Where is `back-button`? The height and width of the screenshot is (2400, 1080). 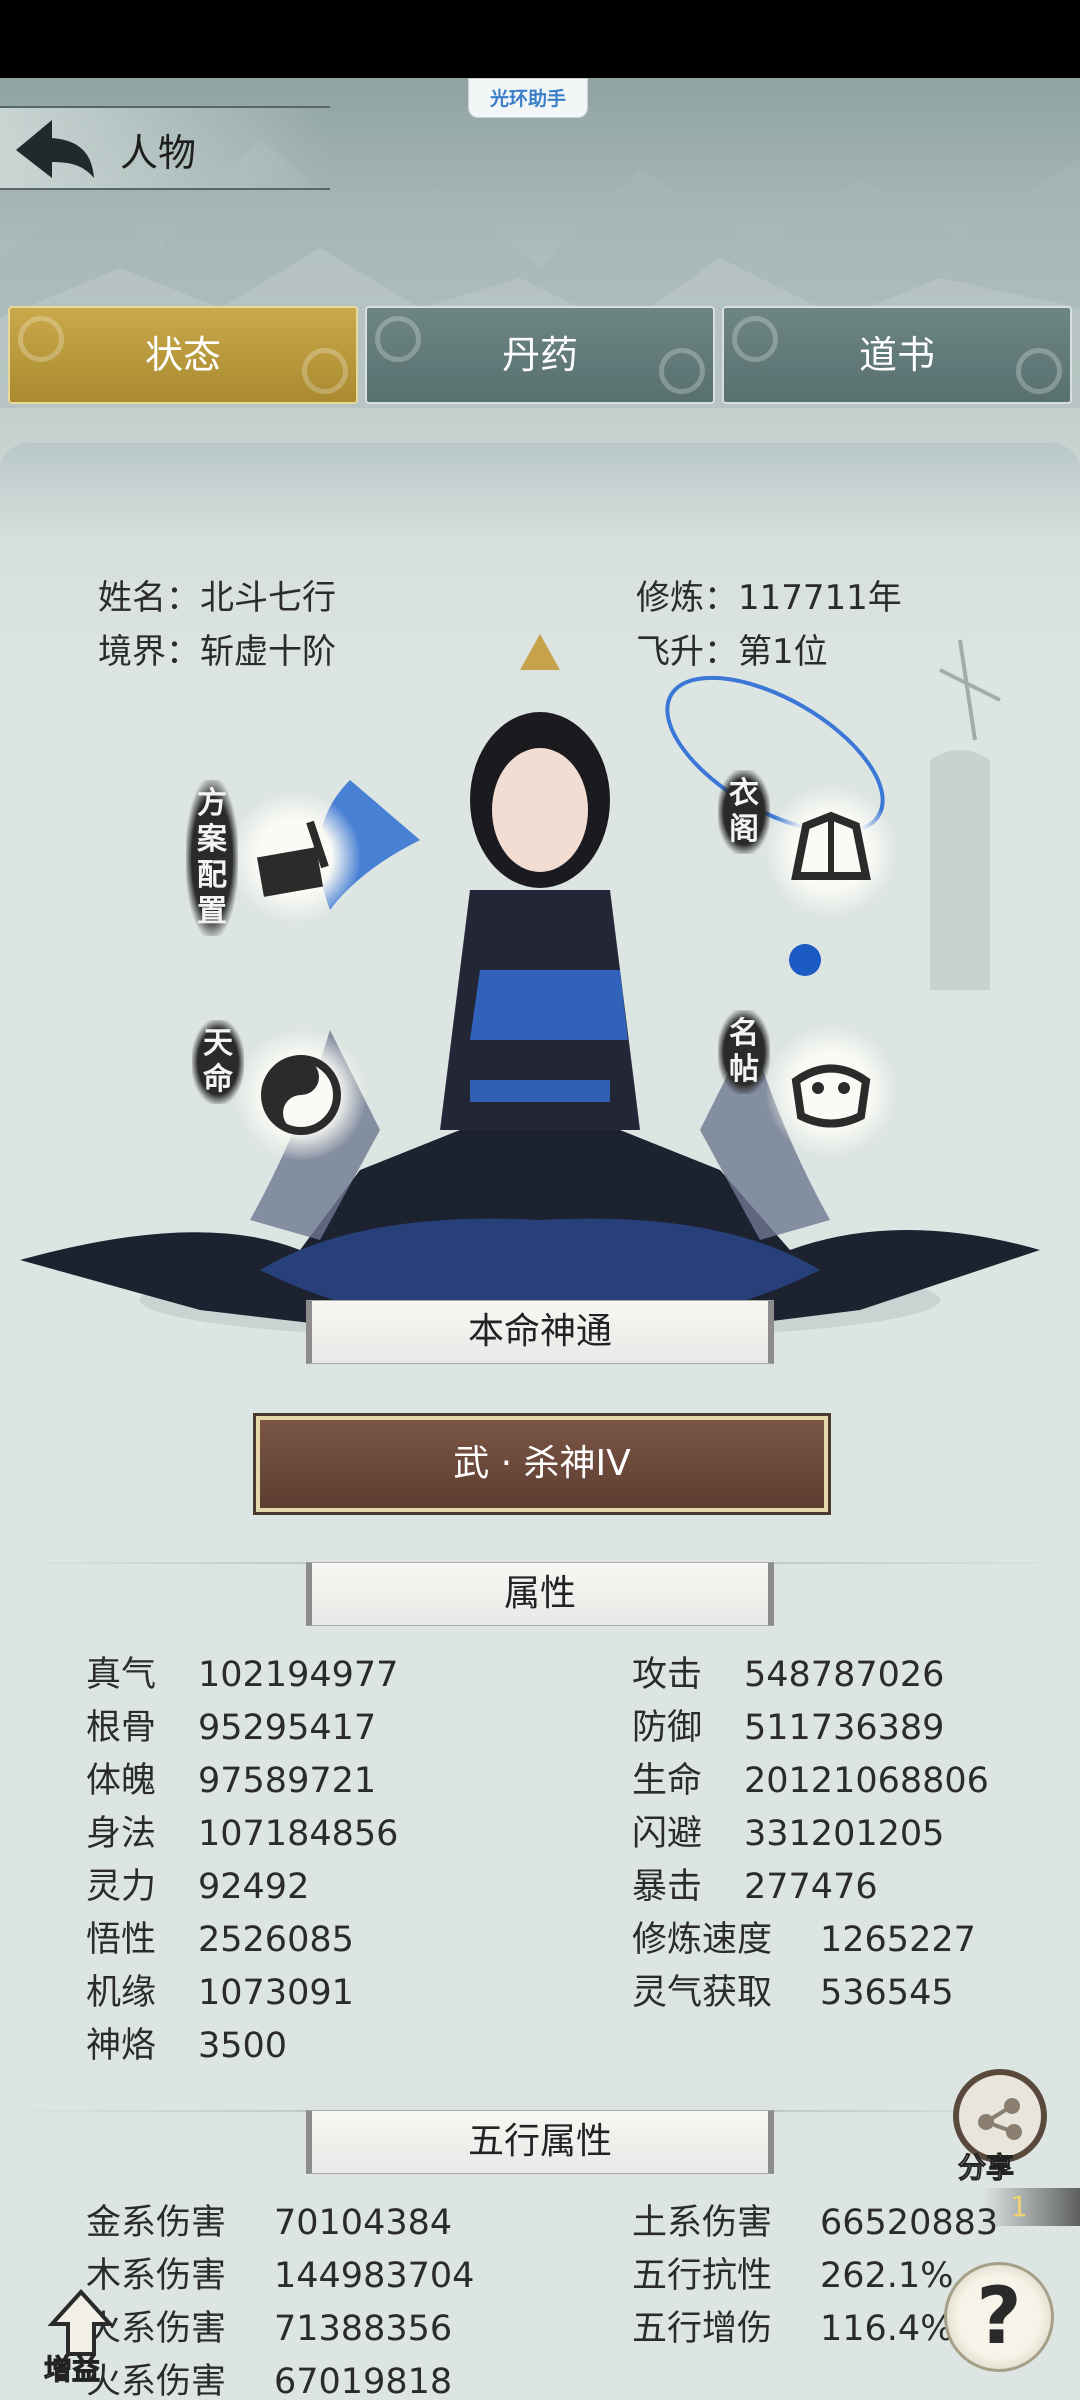 back-button is located at coordinates (55, 149).